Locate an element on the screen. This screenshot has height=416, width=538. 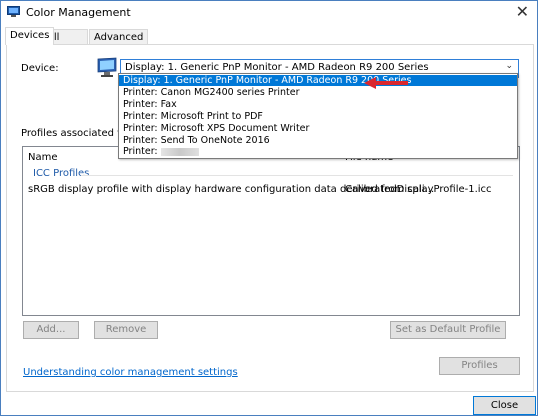
column-name-header: Name is located at coordinates (43, 157).